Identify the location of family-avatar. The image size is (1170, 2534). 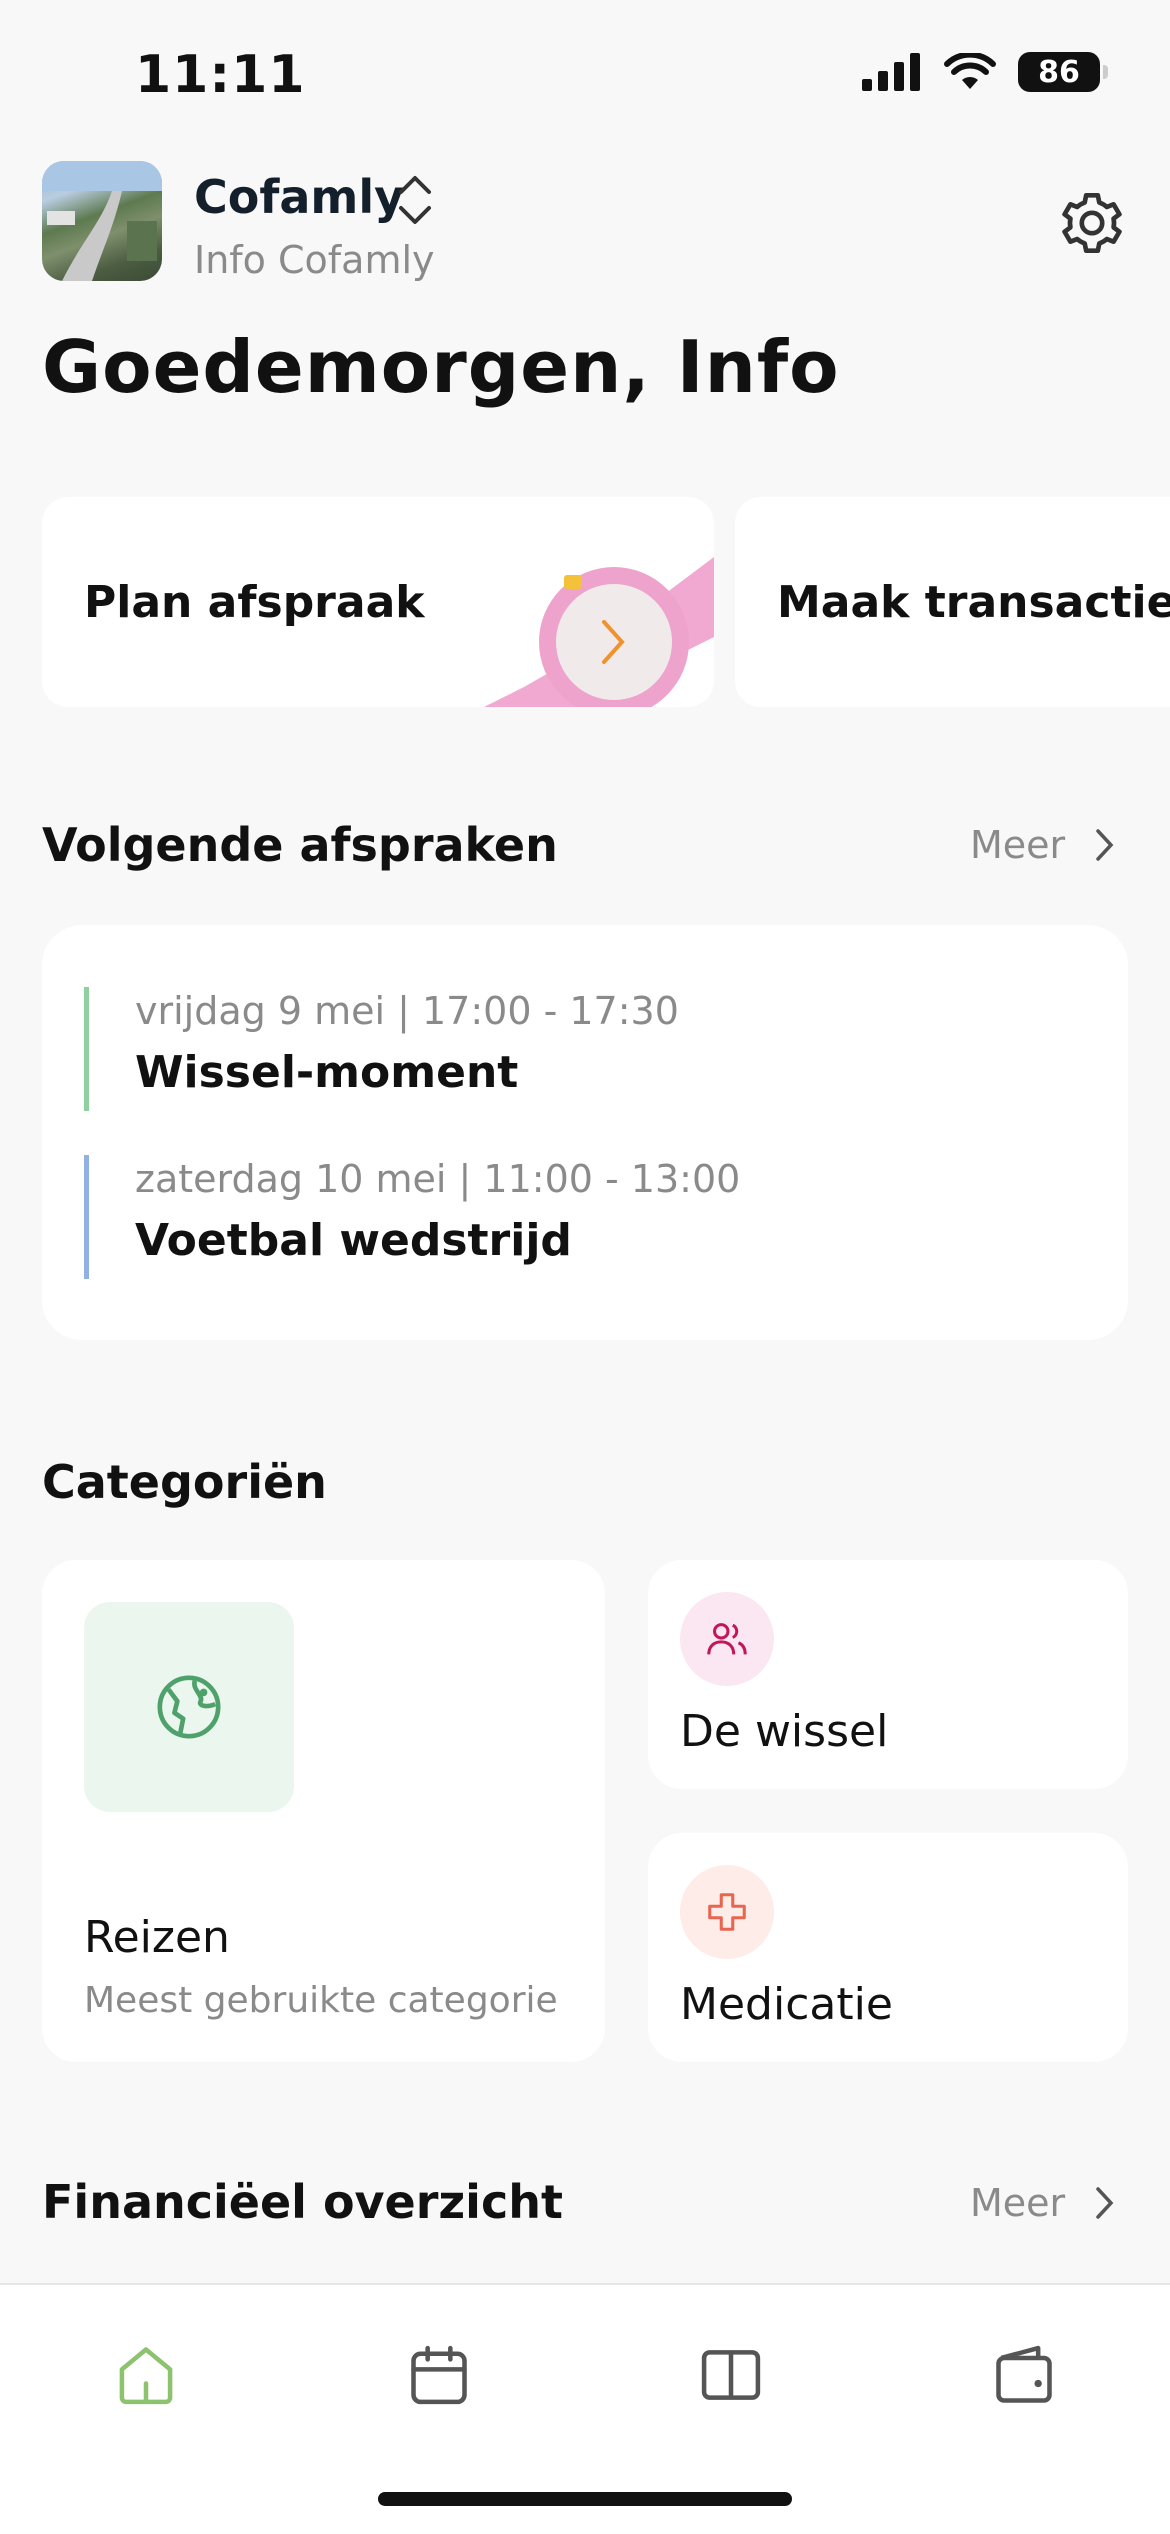
(102, 221).